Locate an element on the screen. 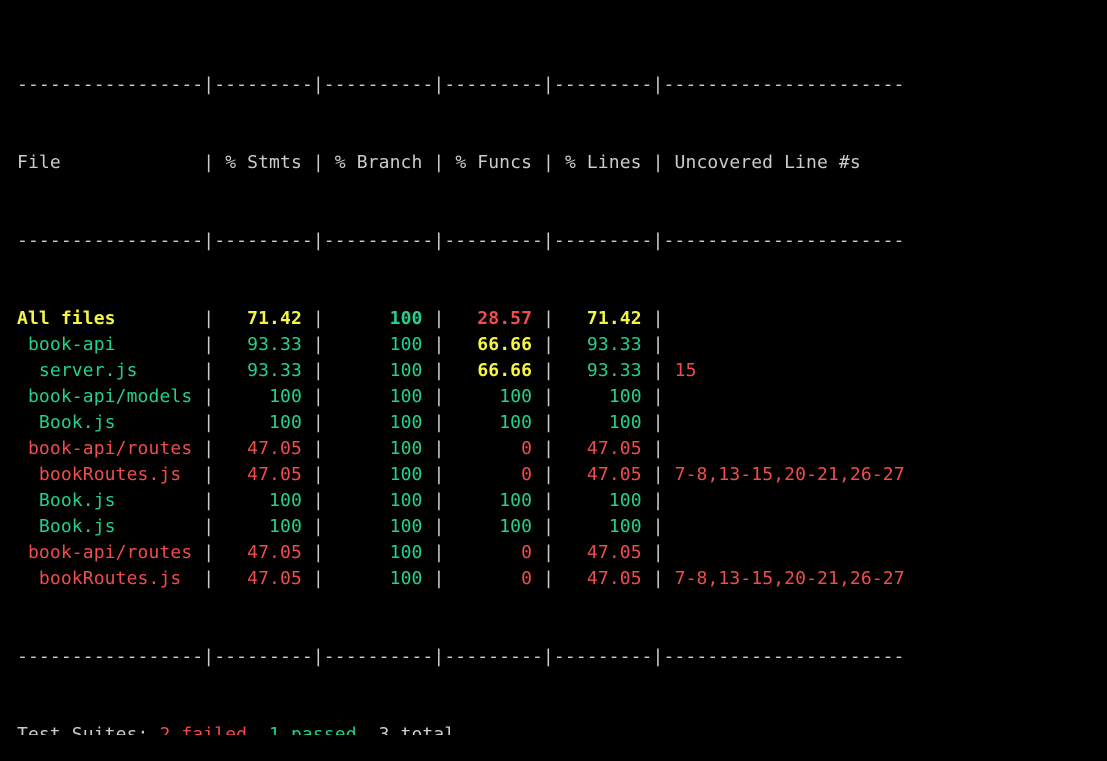 The image size is (1107, 761). file-name: book-api is located at coordinates (71, 344).